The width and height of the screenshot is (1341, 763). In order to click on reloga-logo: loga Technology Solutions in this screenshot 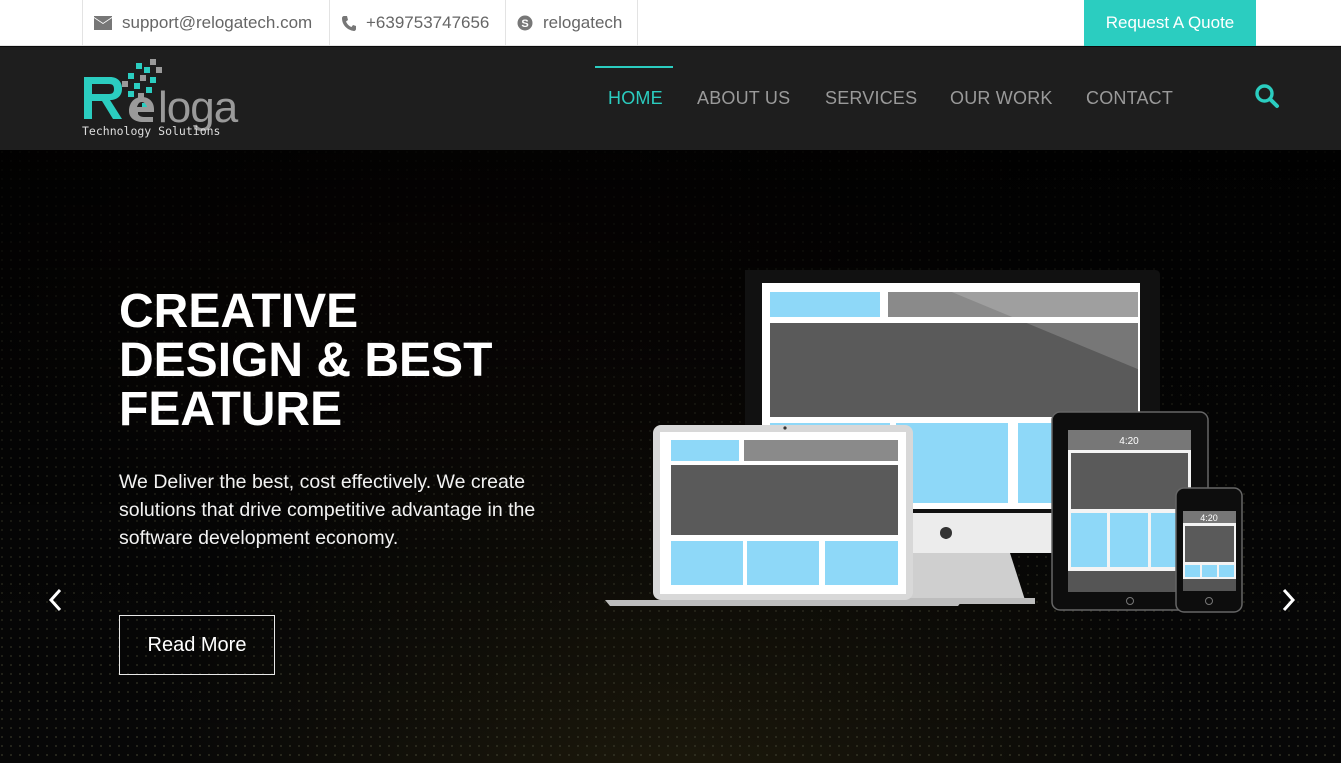, I will do `click(189, 100)`.